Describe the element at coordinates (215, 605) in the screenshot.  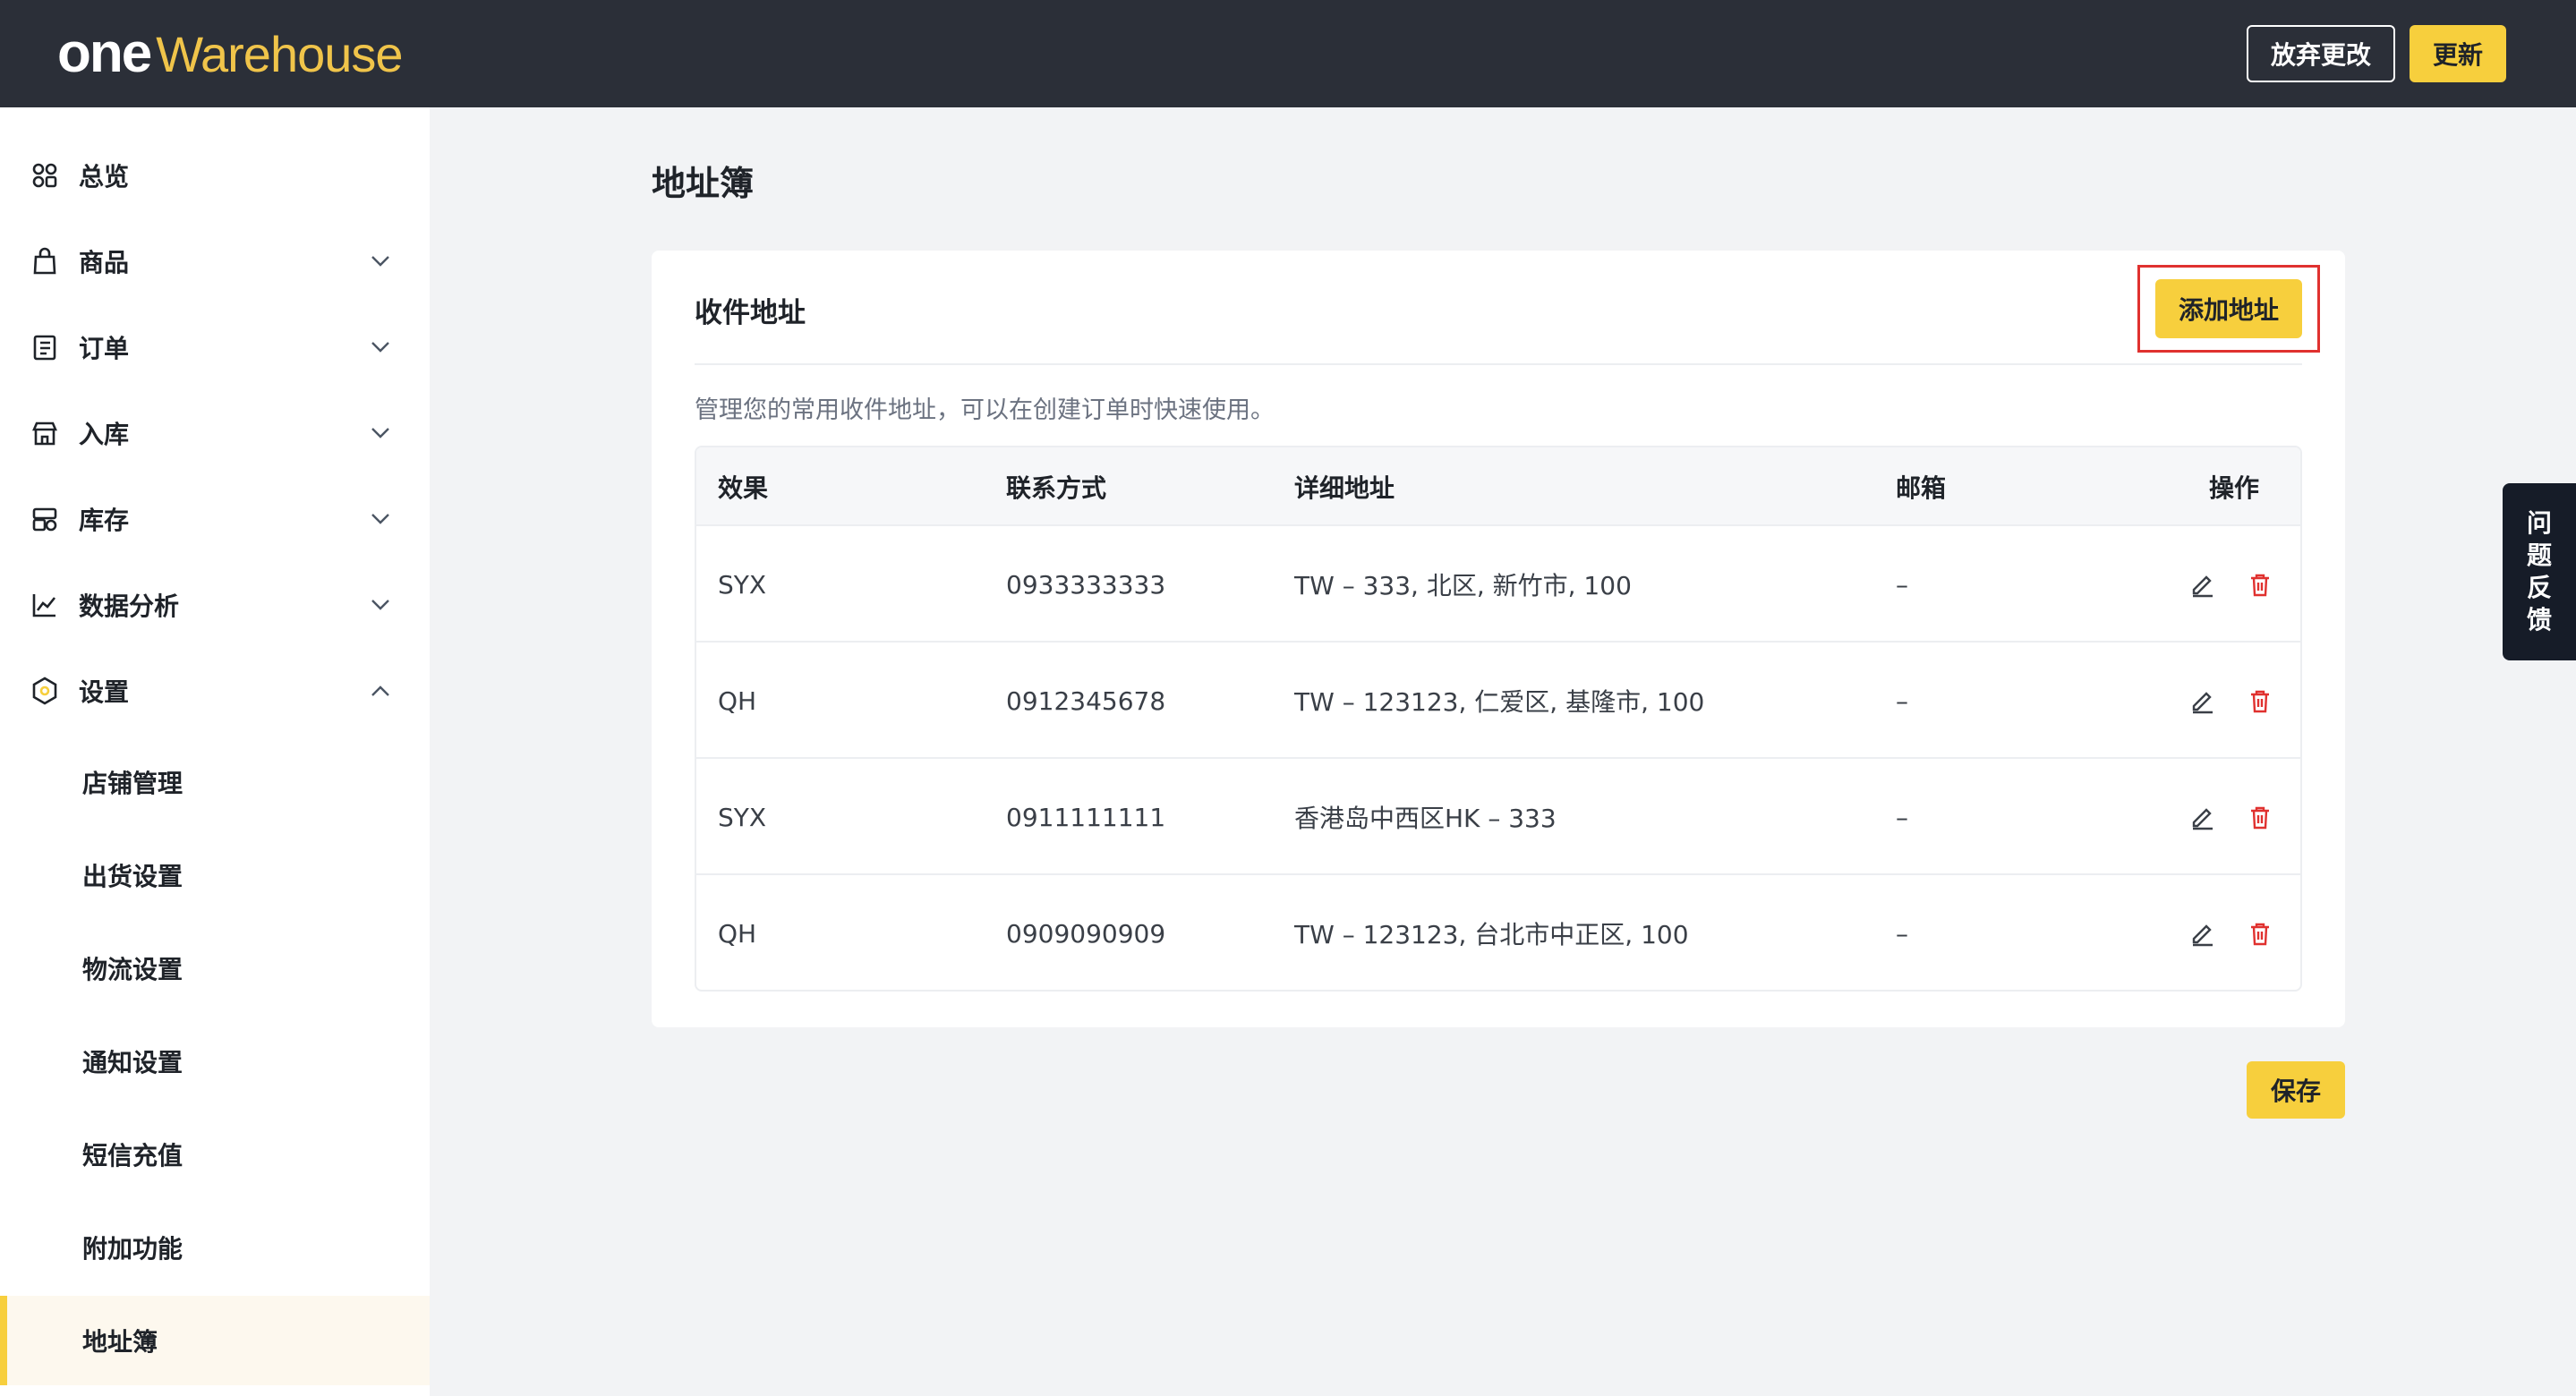
I see `sidebar-item-analytics: 数据分析` at that location.